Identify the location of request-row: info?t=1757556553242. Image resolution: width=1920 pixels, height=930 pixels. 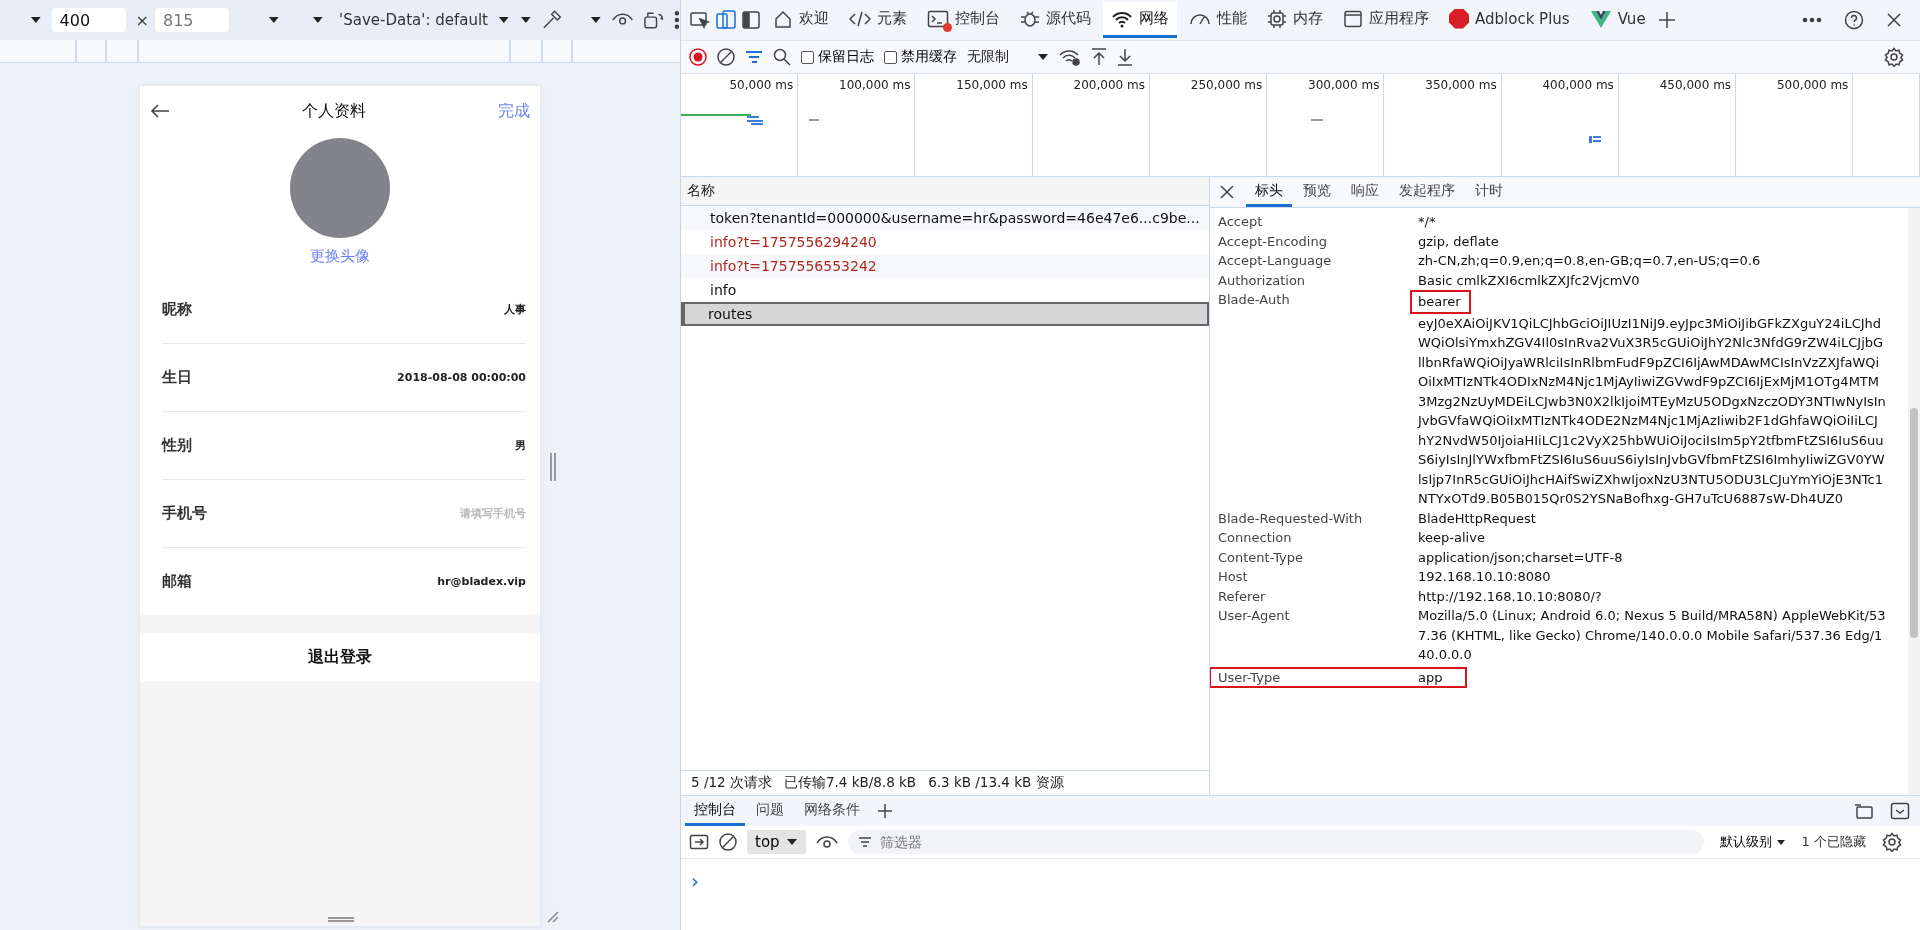
(945, 266).